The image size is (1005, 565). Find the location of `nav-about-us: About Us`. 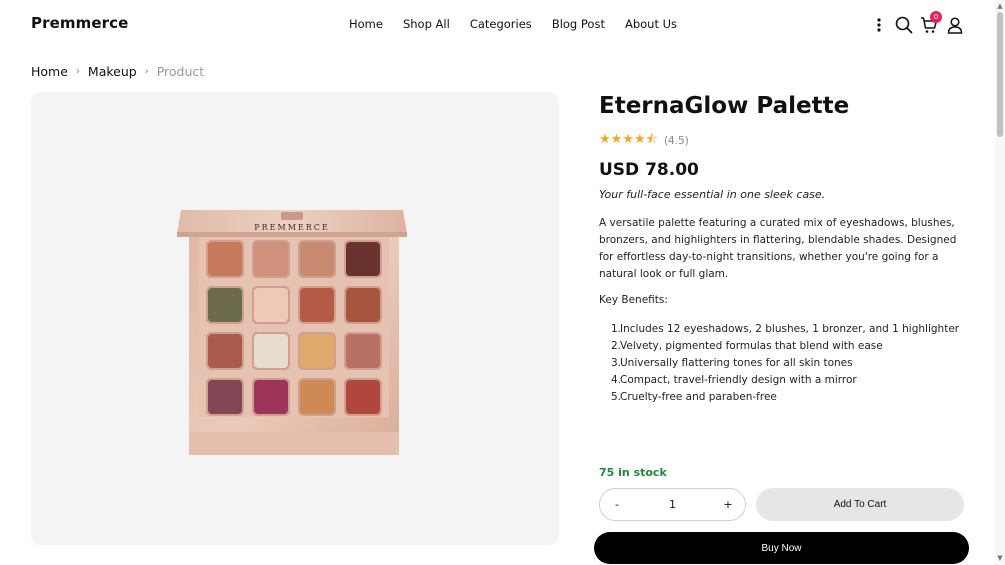

nav-about-us: About Us is located at coordinates (651, 24).